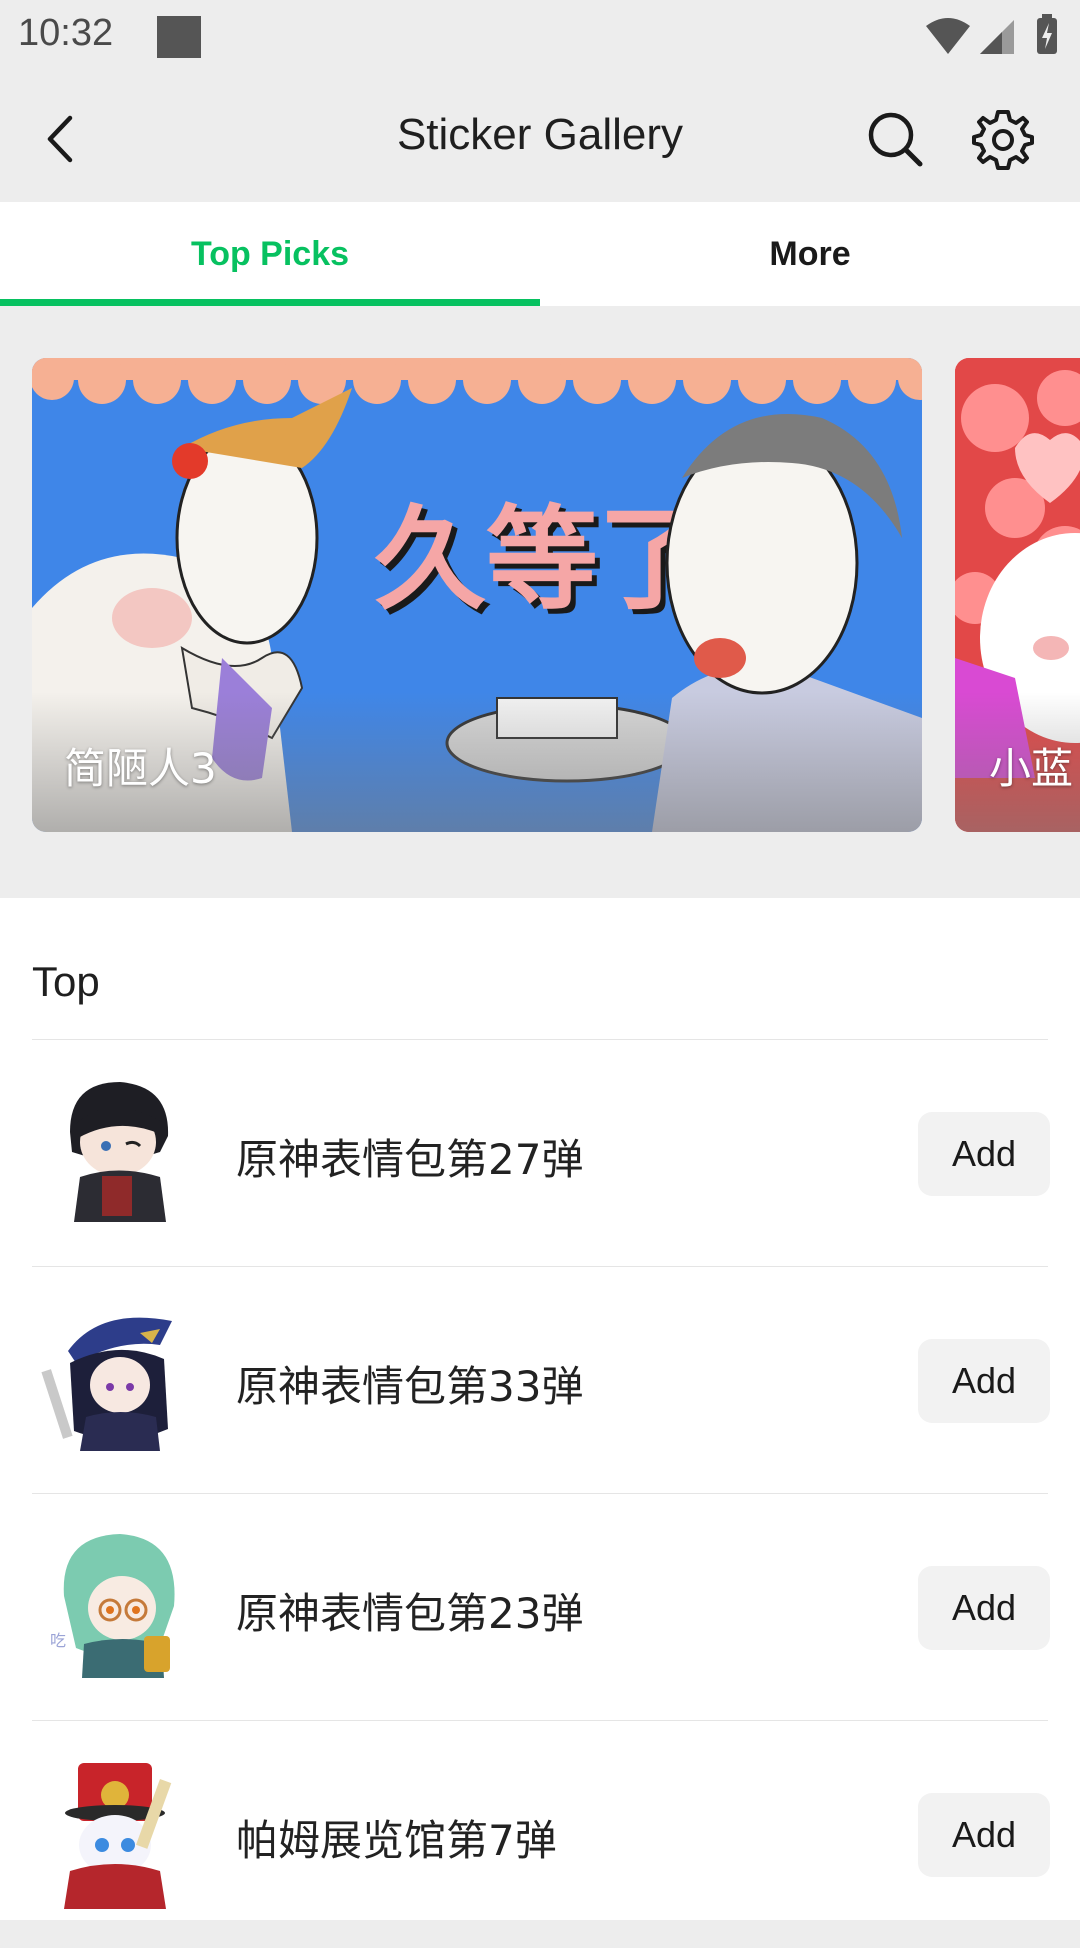 This screenshot has width=1080, height=1948. I want to click on wifi-icon, so click(948, 36).